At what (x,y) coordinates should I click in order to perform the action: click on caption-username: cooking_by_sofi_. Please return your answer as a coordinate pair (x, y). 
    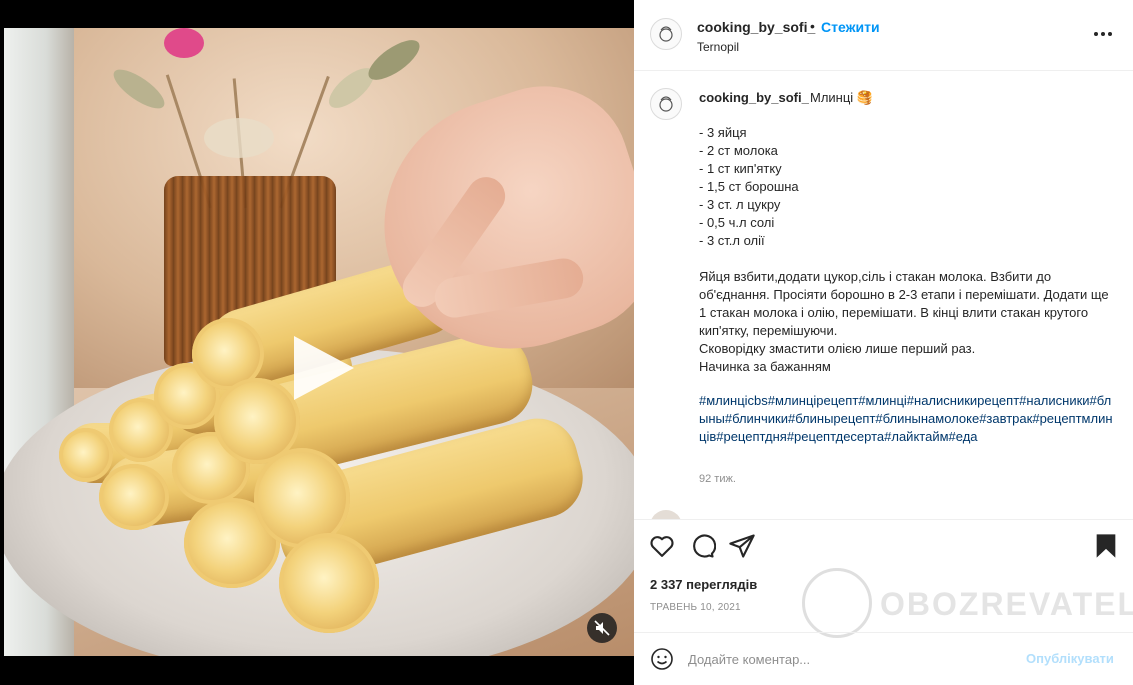
    Looking at the image, I should click on (754, 97).